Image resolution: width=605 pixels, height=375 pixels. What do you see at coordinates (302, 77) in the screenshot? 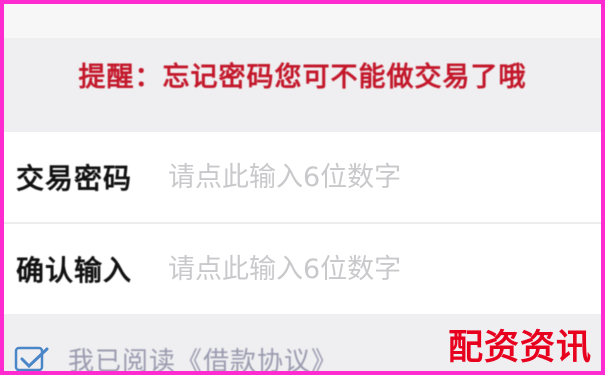
I see `password-reminder-notice: 提醒：忘记密码您可不能做交易了哦` at bounding box center [302, 77].